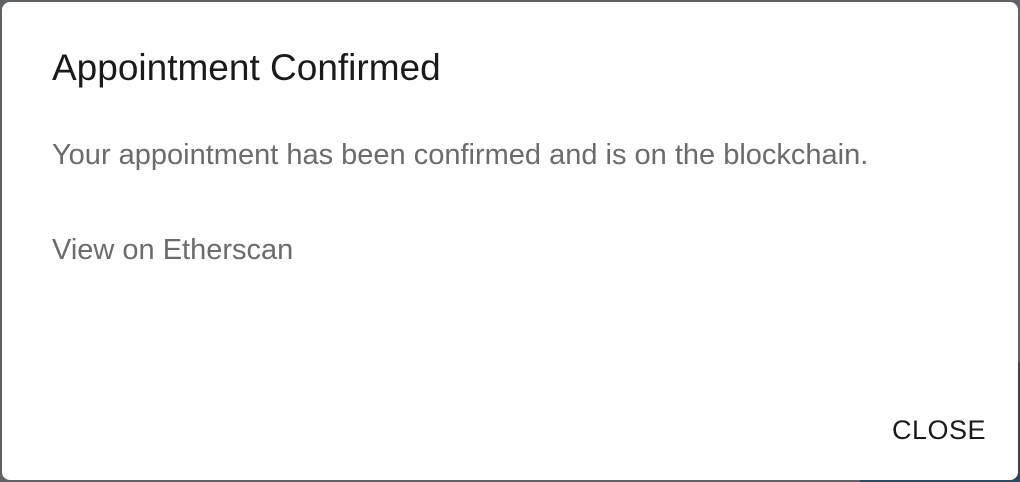 Image resolution: width=1020 pixels, height=482 pixels. Describe the element at coordinates (246, 67) in the screenshot. I see `dialog-title: Appointment Confirmed` at that location.